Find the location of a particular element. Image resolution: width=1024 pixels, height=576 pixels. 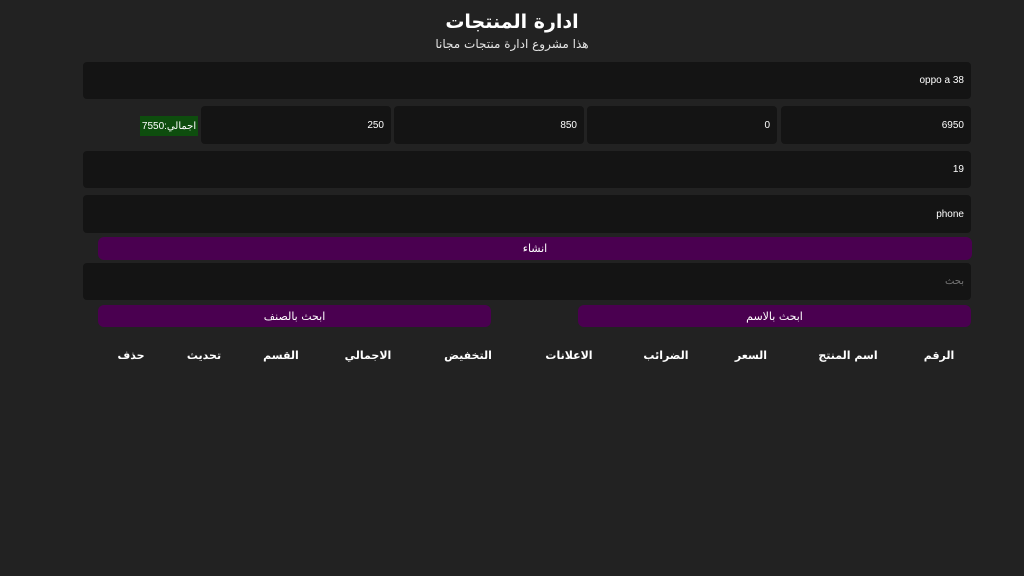

ads-input is located at coordinates (489, 125).